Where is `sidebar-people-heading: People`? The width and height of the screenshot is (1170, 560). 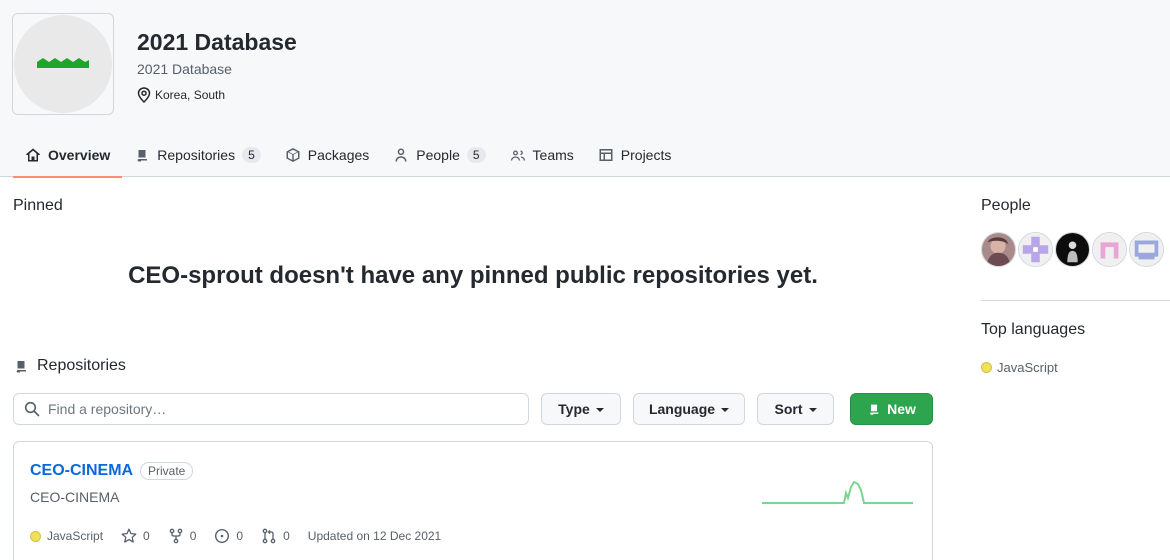
sidebar-people-heading: People is located at coordinates (1006, 205).